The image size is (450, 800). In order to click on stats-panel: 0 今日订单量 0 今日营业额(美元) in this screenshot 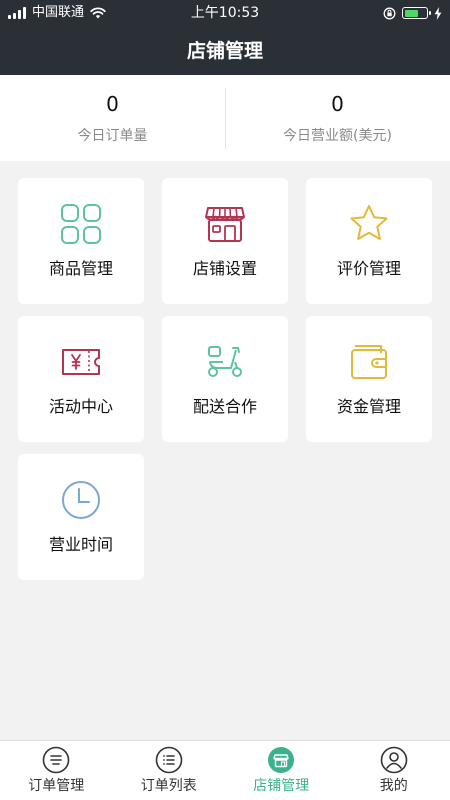, I will do `click(225, 118)`.